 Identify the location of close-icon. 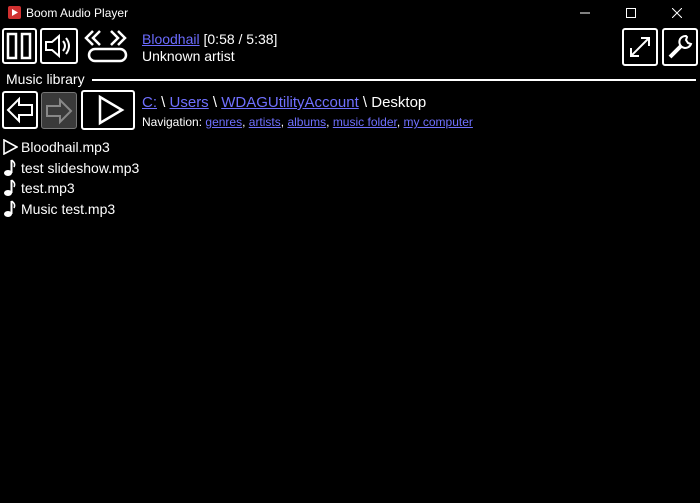
(677, 13).